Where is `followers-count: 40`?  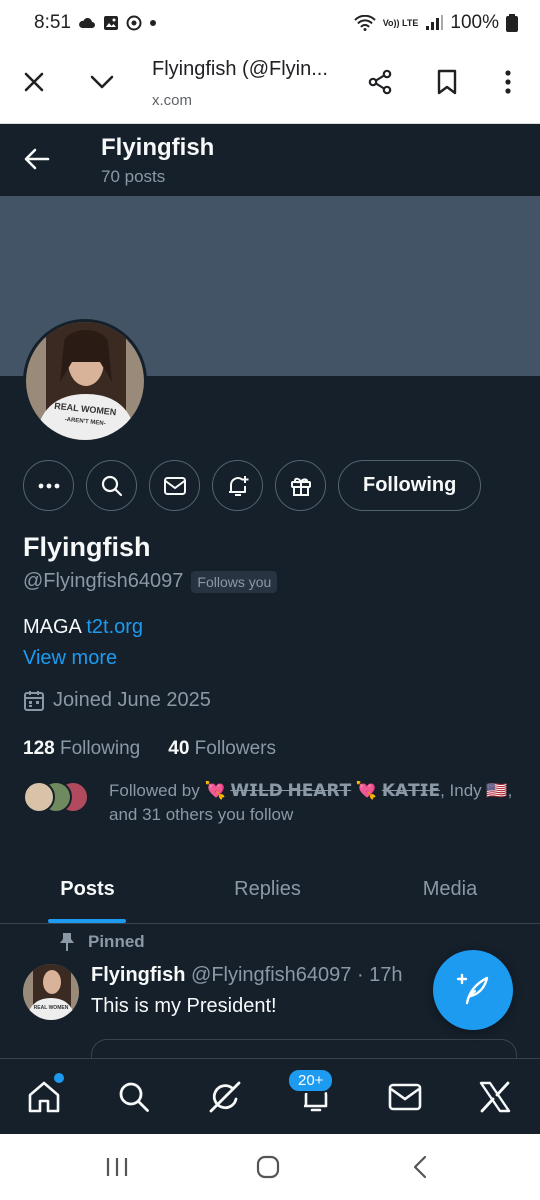
followers-count: 40 is located at coordinates (179, 748).